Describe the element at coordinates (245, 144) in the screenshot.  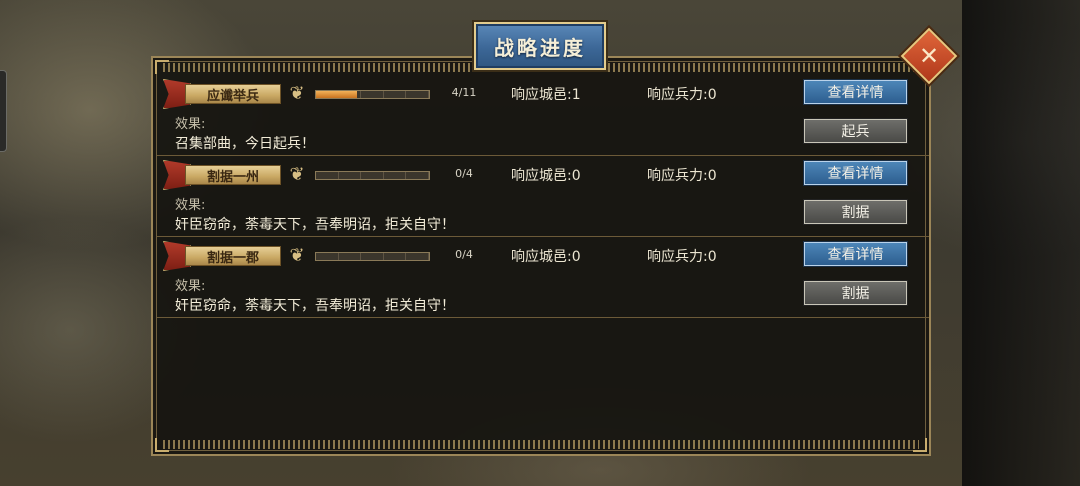
I see `effect-text: 召集部曲，今日起兵！` at that location.